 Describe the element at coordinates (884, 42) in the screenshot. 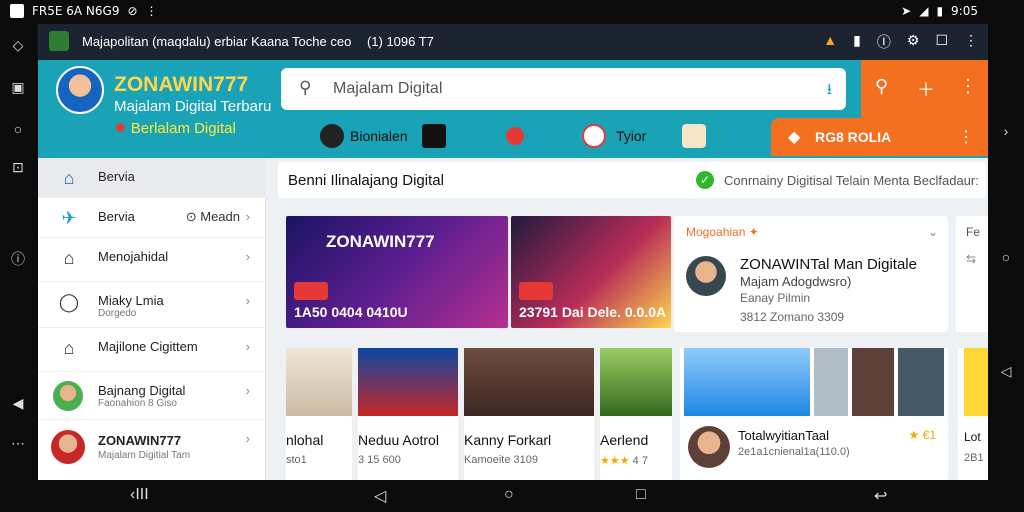

I see `pause-icon: Ⓘ` at that location.